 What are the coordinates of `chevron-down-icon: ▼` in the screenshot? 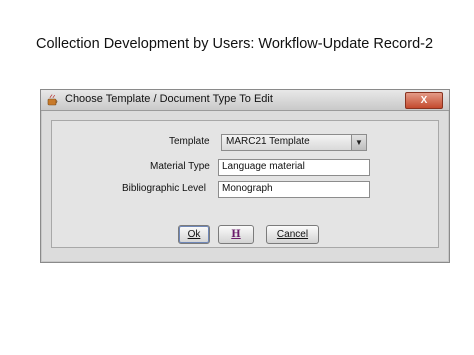 It's located at (358, 142).